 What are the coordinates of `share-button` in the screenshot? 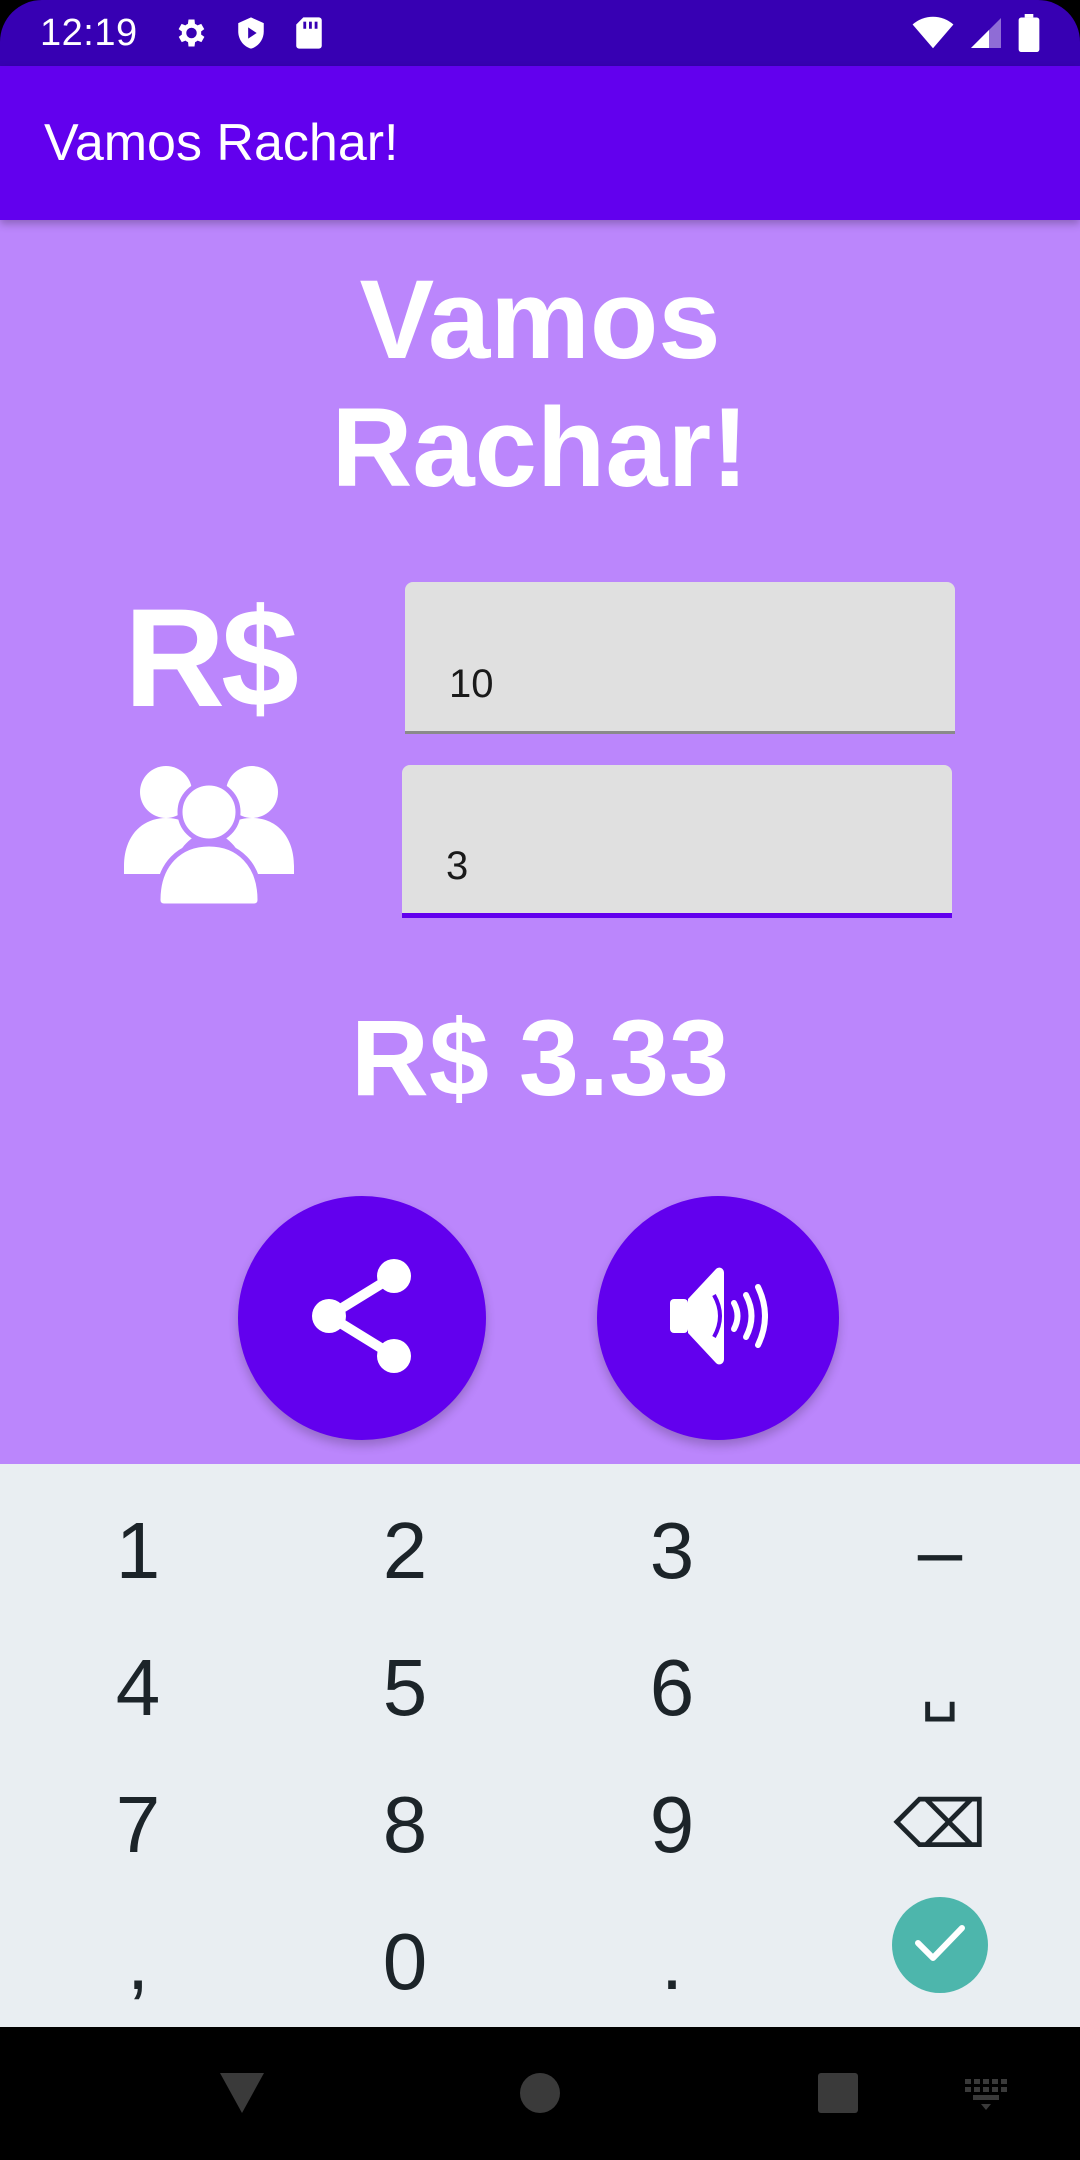 It's located at (362, 1318).